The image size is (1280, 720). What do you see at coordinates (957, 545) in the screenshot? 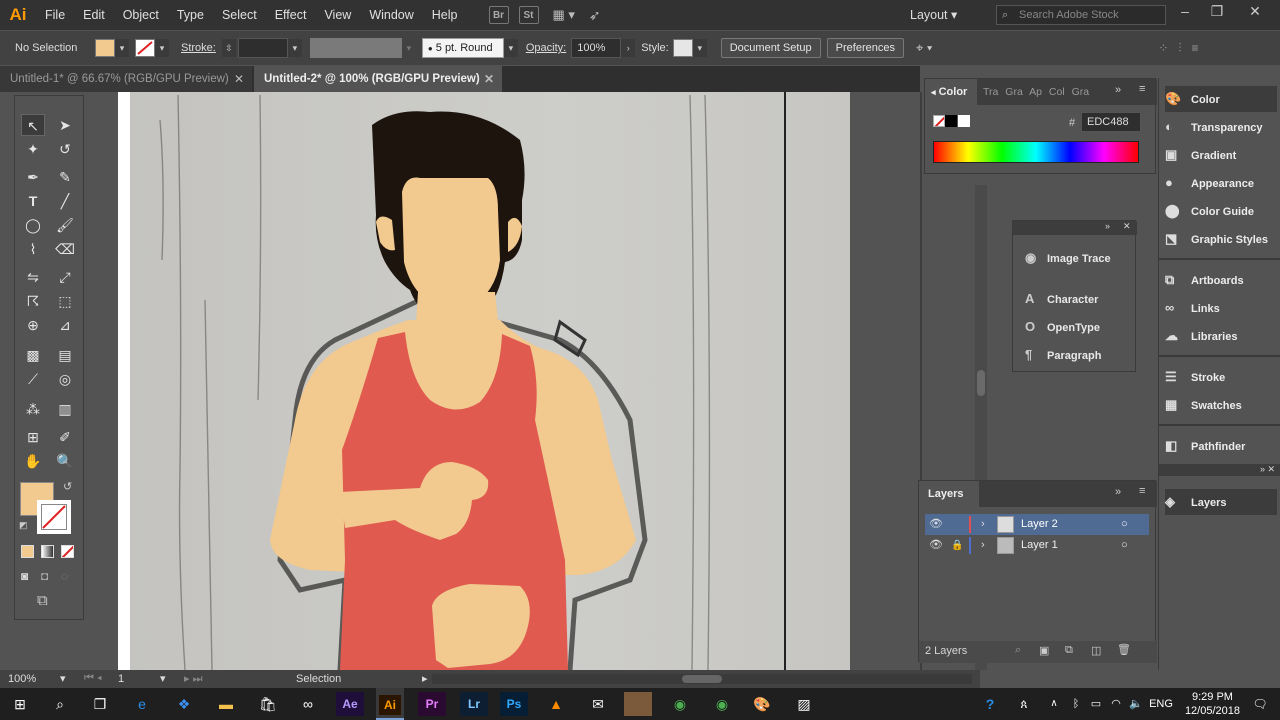
I see `lock-icon: 🔒` at bounding box center [957, 545].